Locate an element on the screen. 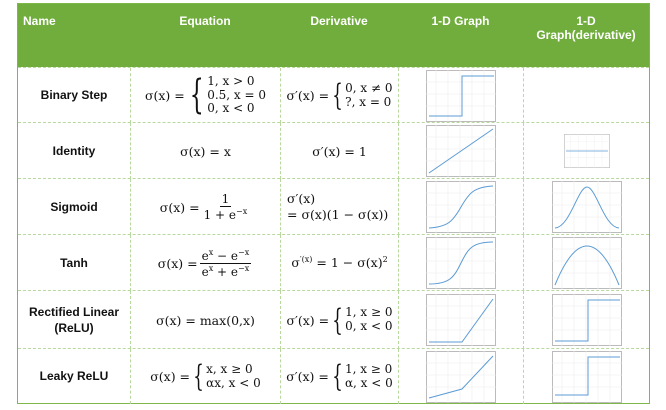 The height and width of the screenshot is (410, 666). derivative: σ′(x) ={ 1, x ≥ 0 α, x < 0 is located at coordinates (339, 376).